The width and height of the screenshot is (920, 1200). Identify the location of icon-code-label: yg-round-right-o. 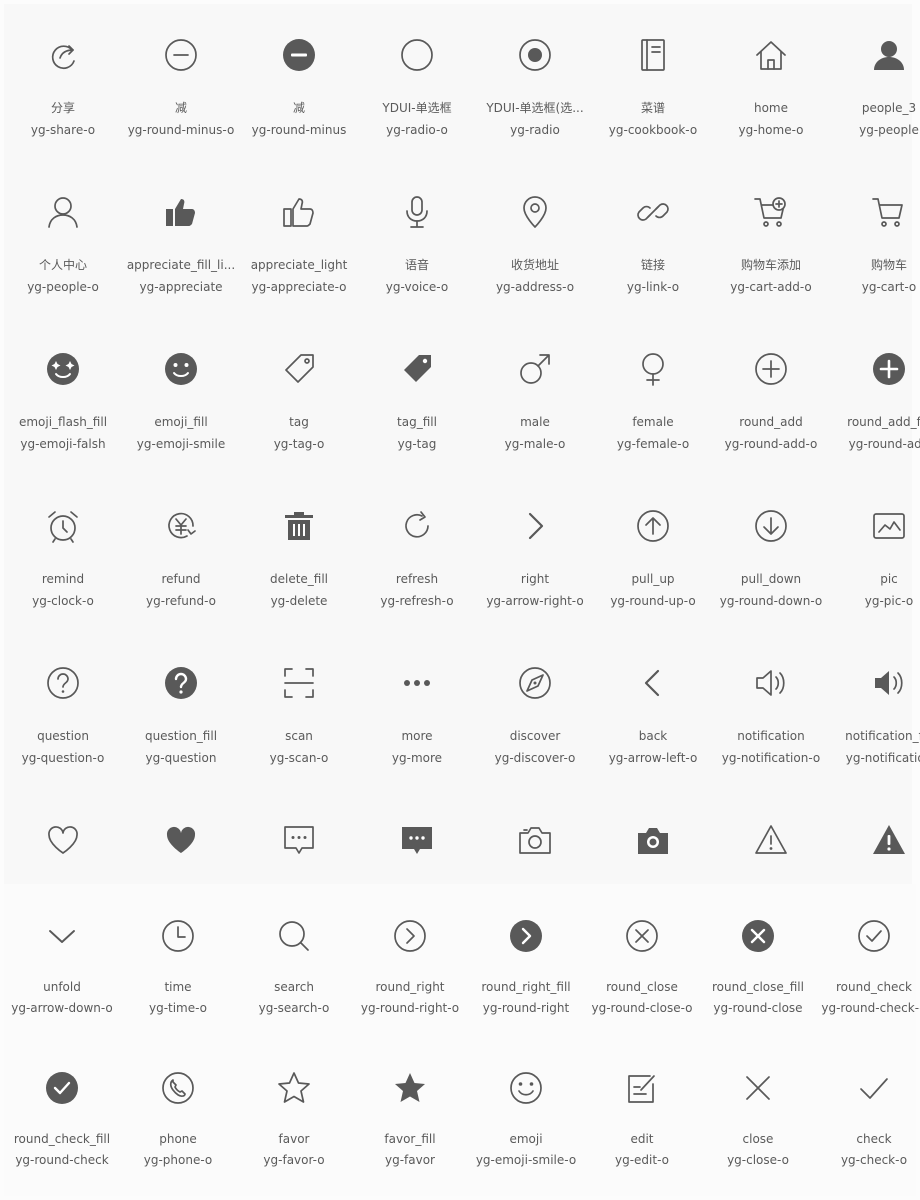
(410, 1008).